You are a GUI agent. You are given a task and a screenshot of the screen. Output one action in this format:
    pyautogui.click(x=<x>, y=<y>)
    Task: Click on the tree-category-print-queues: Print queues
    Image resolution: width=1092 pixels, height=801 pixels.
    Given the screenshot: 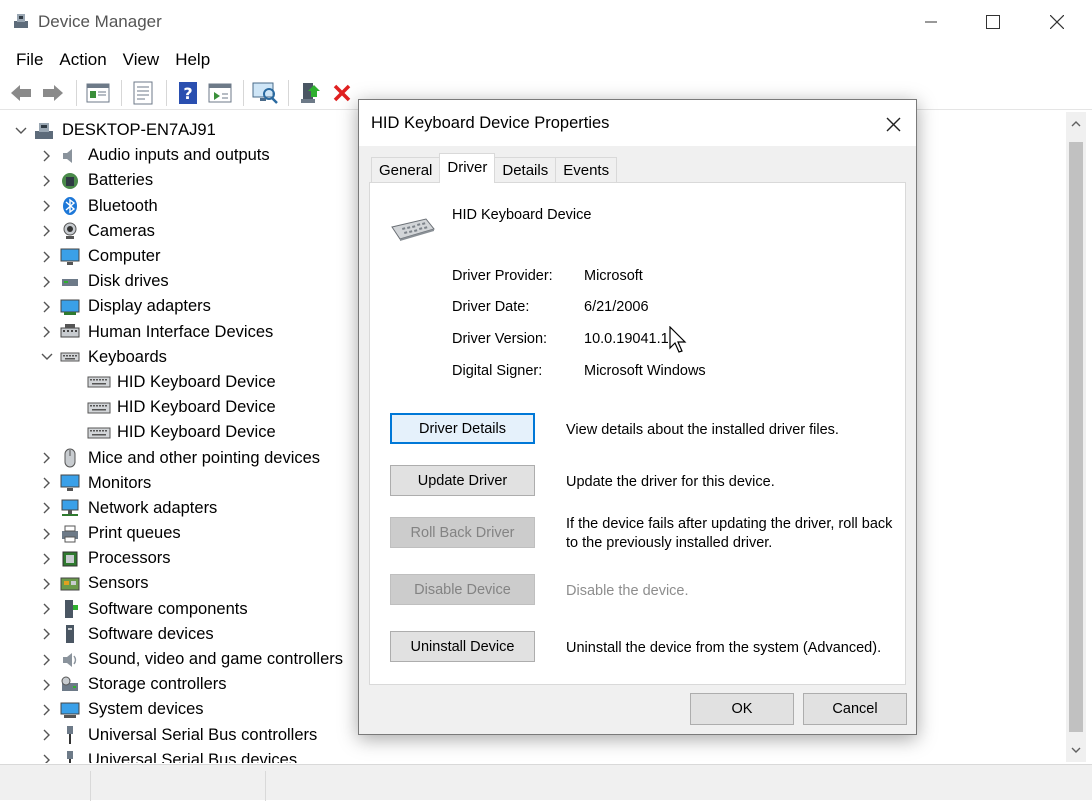 What is the action you would take?
    pyautogui.click(x=180, y=533)
    